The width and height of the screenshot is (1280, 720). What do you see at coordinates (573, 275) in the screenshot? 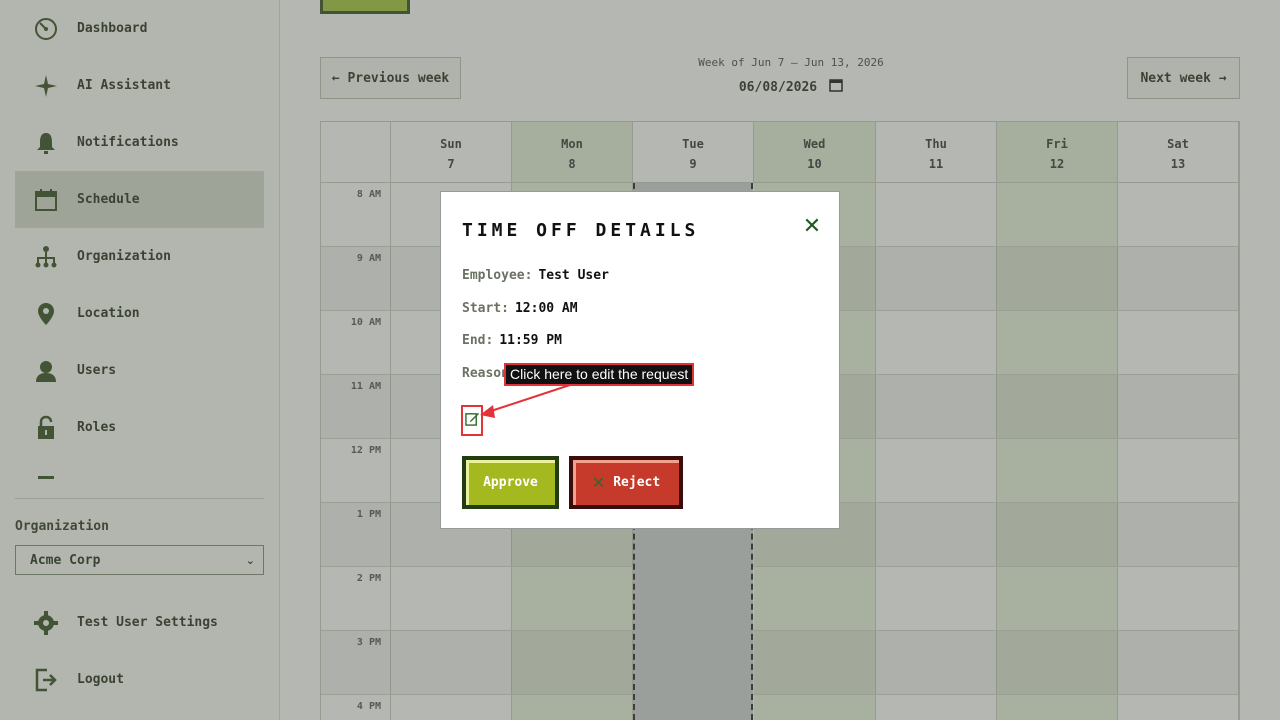
I see `employee-value: Test User` at bounding box center [573, 275].